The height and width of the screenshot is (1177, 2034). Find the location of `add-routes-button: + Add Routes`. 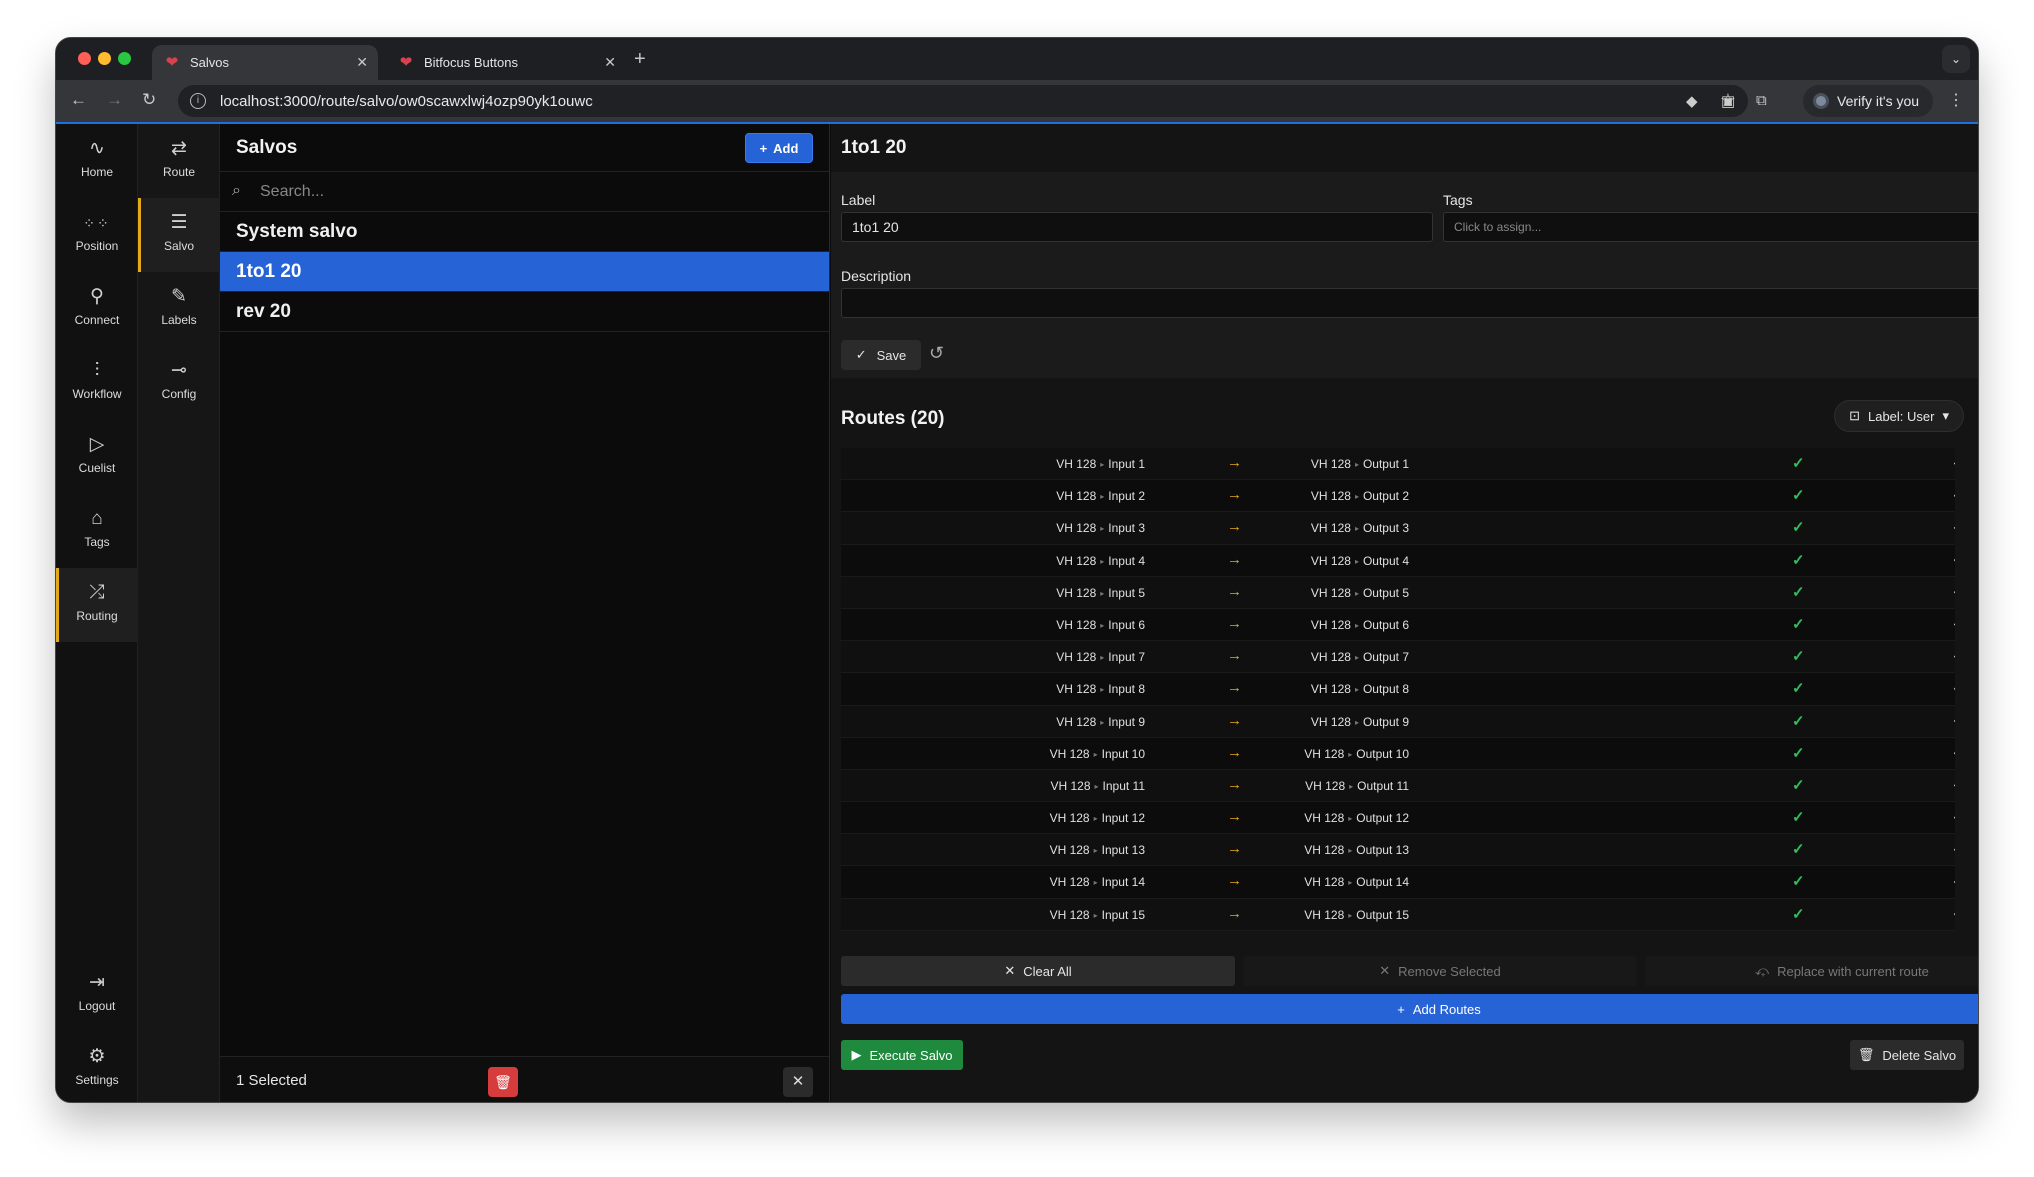

add-routes-button: + Add Routes is located at coordinates (1409, 1009).